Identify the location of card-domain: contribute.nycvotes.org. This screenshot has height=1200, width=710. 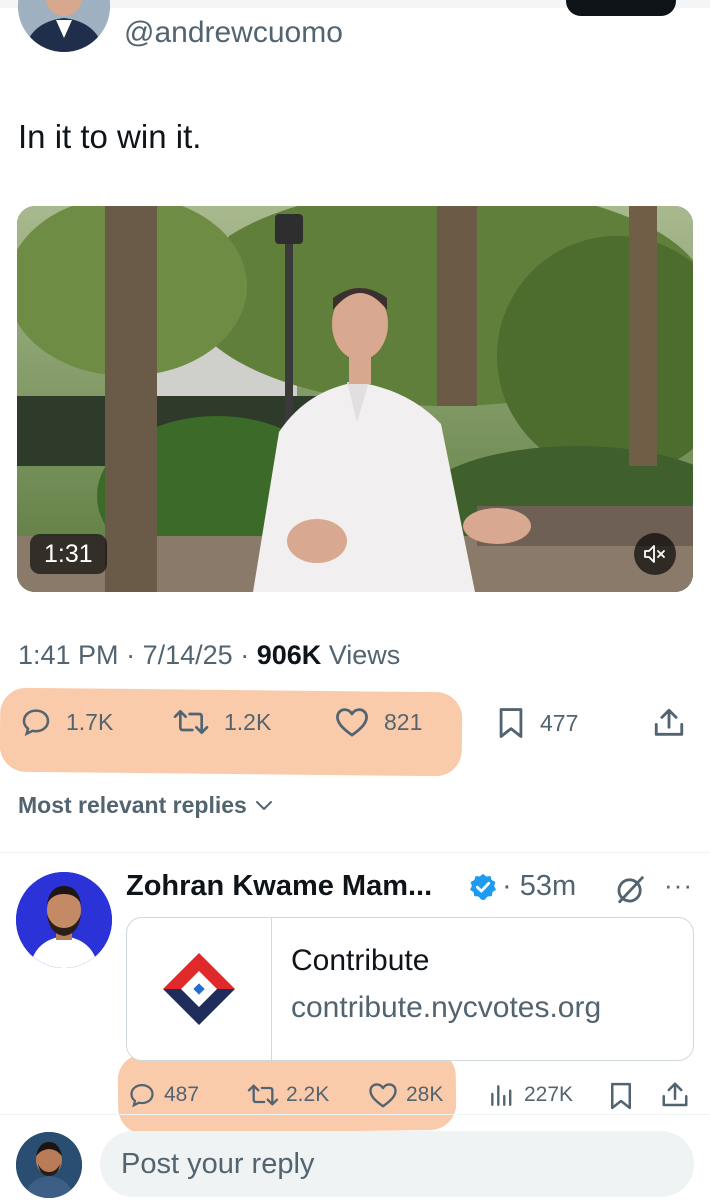
(446, 1007).